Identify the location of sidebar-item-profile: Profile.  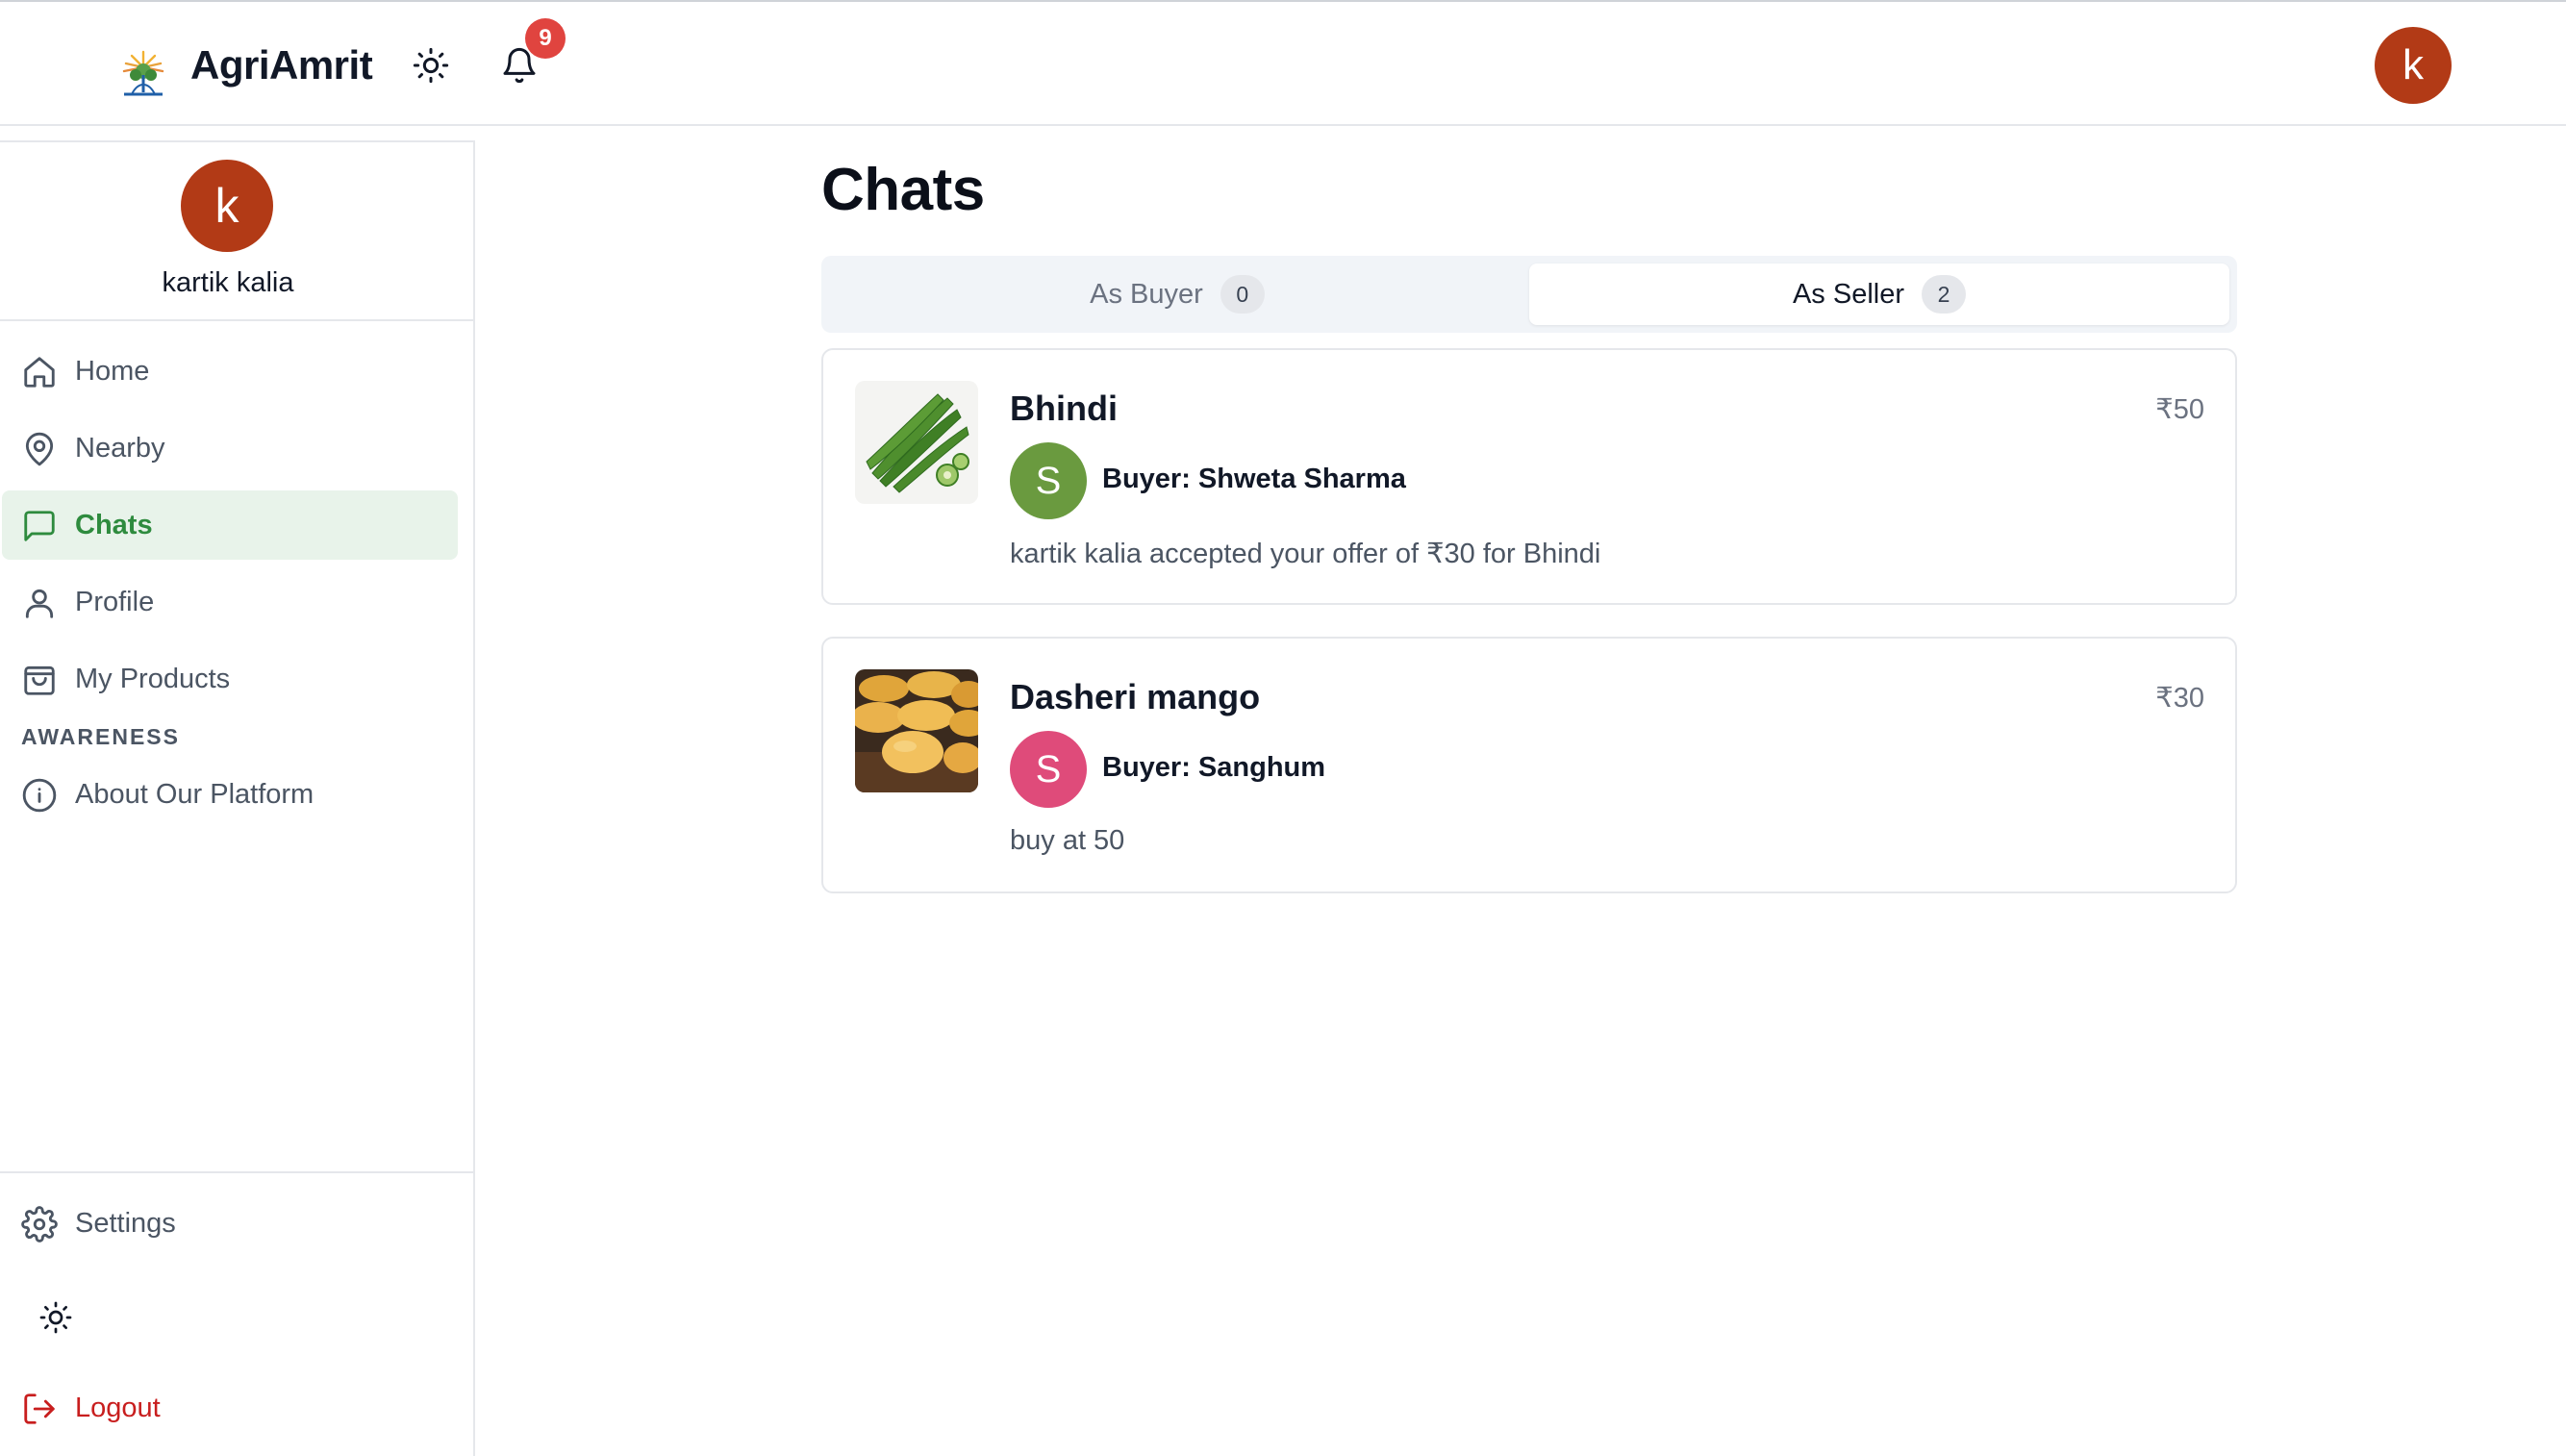
(230, 602).